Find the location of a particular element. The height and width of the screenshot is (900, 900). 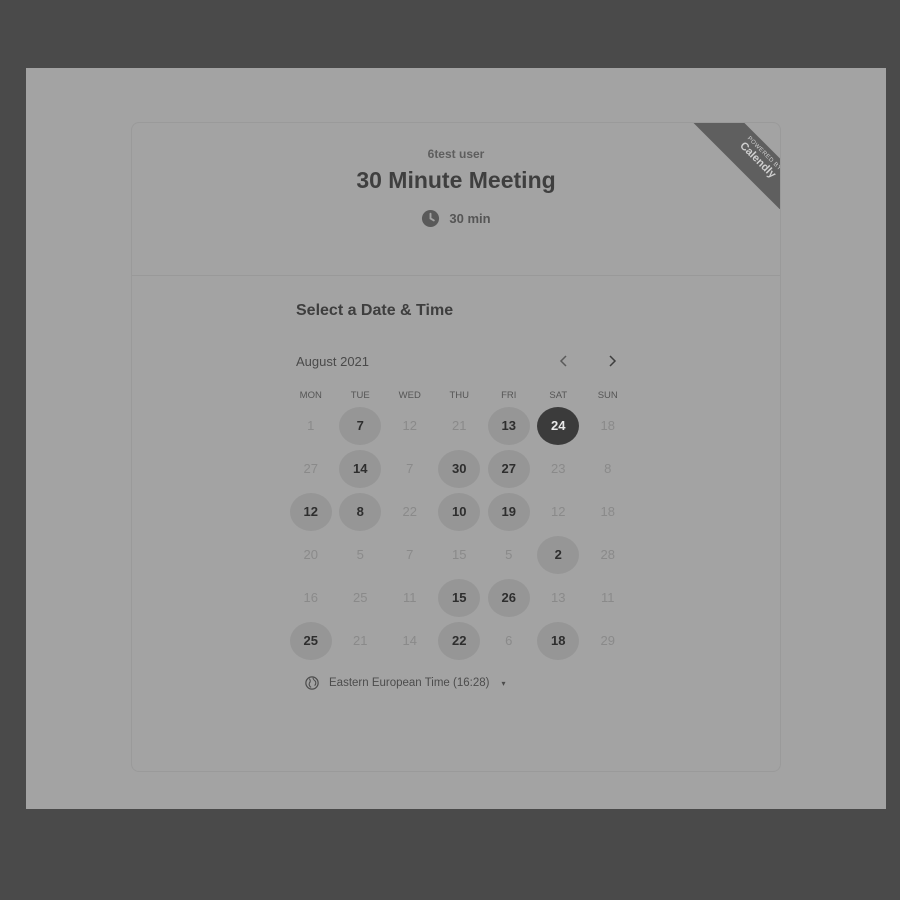

calendar-day-unavailable: 28 is located at coordinates (608, 554).